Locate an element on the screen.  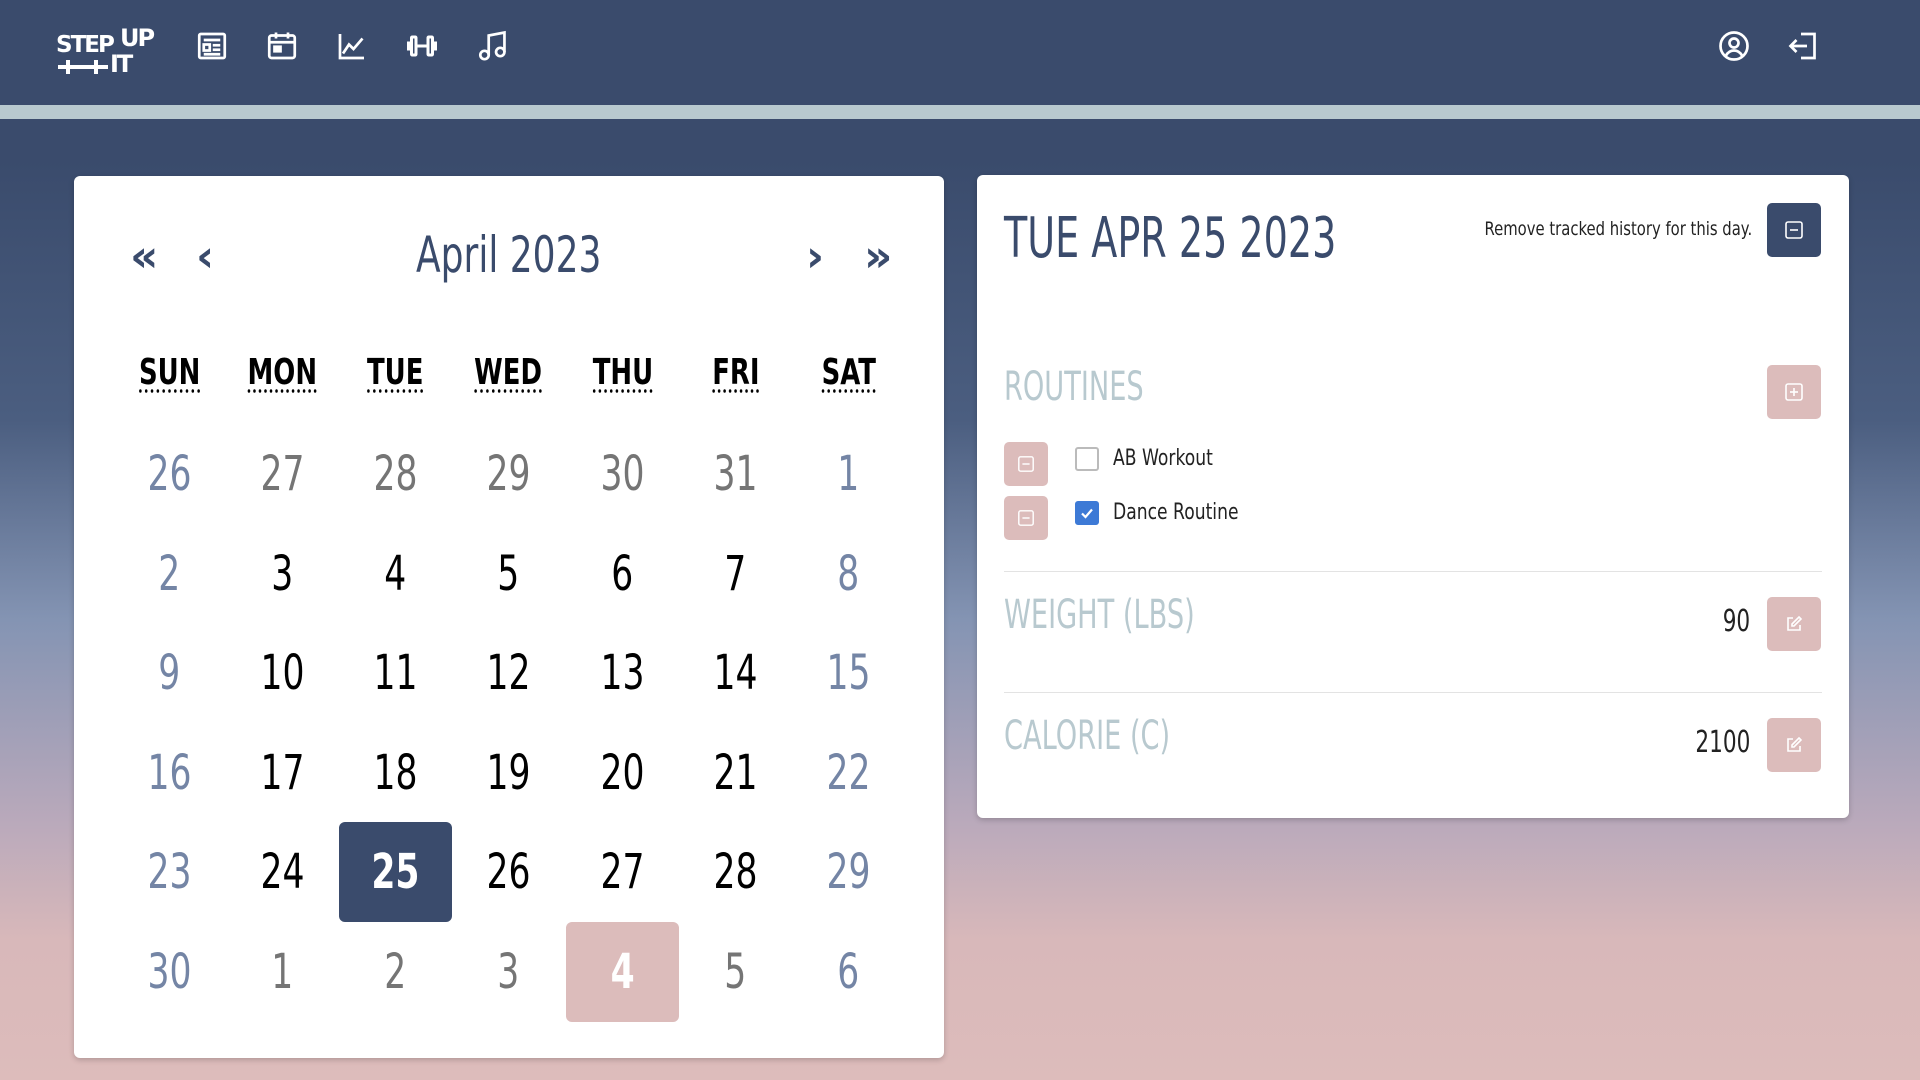
calendar-day: 8 is located at coordinates (848, 574).